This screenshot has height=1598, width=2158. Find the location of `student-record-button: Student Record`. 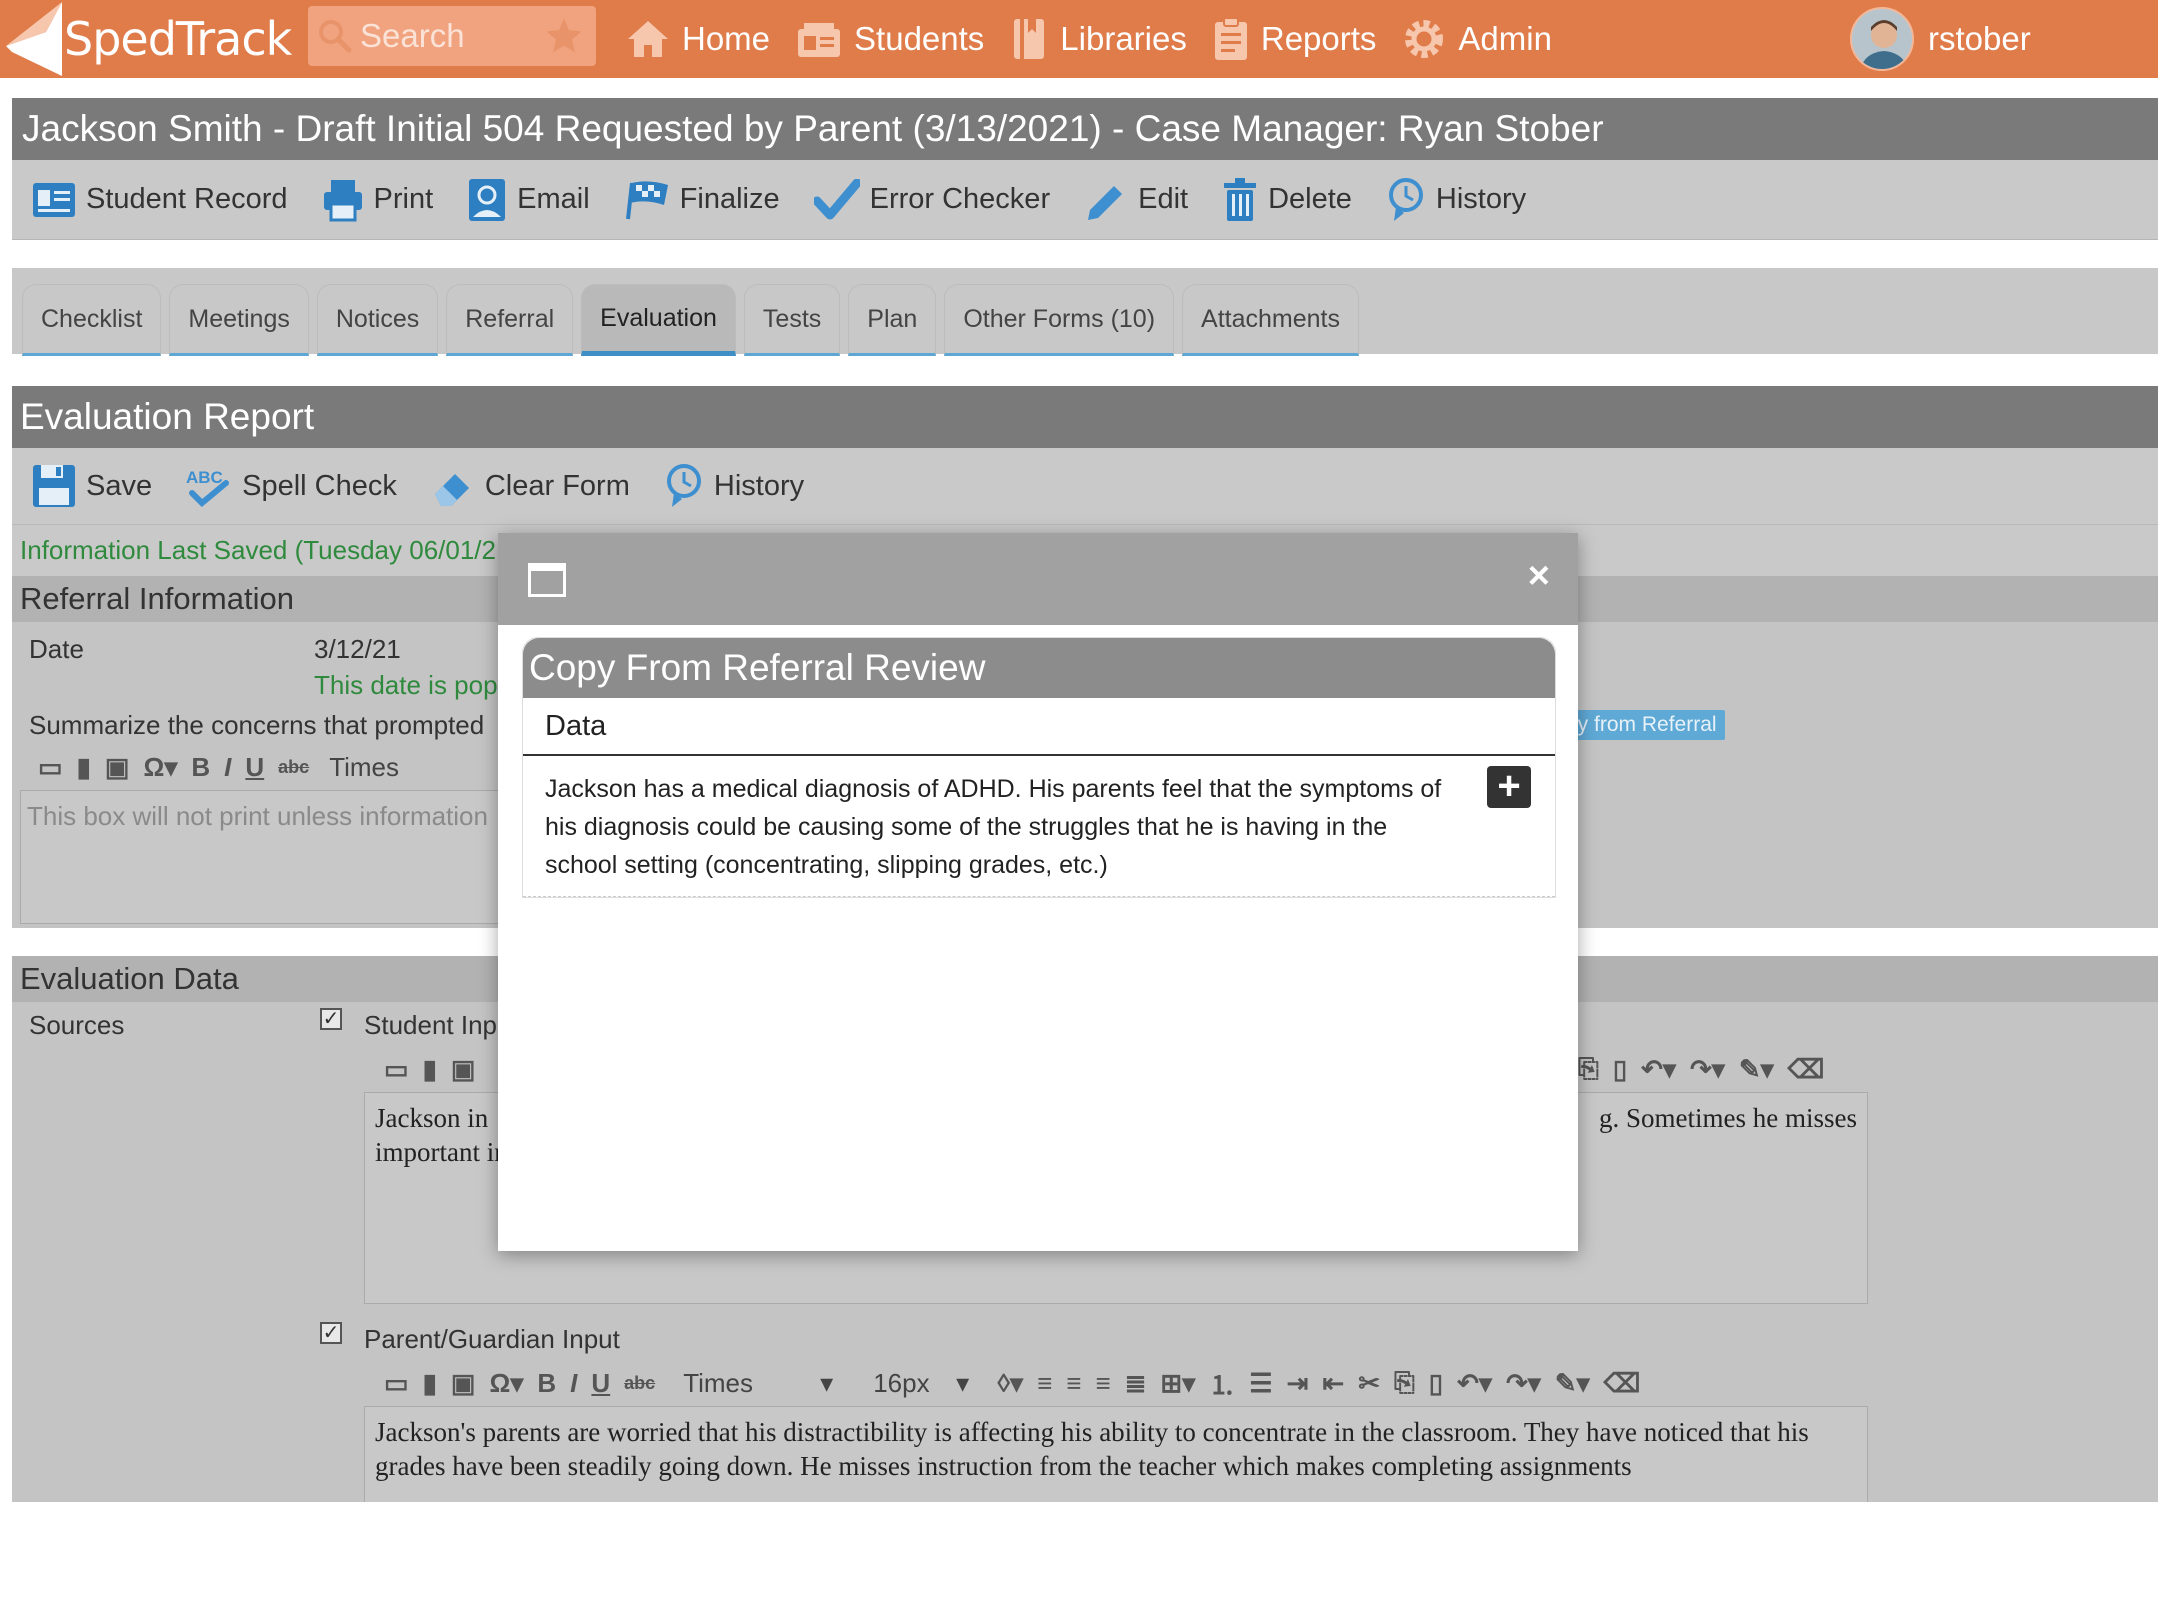

student-record-button: Student Record is located at coordinates (160, 200).